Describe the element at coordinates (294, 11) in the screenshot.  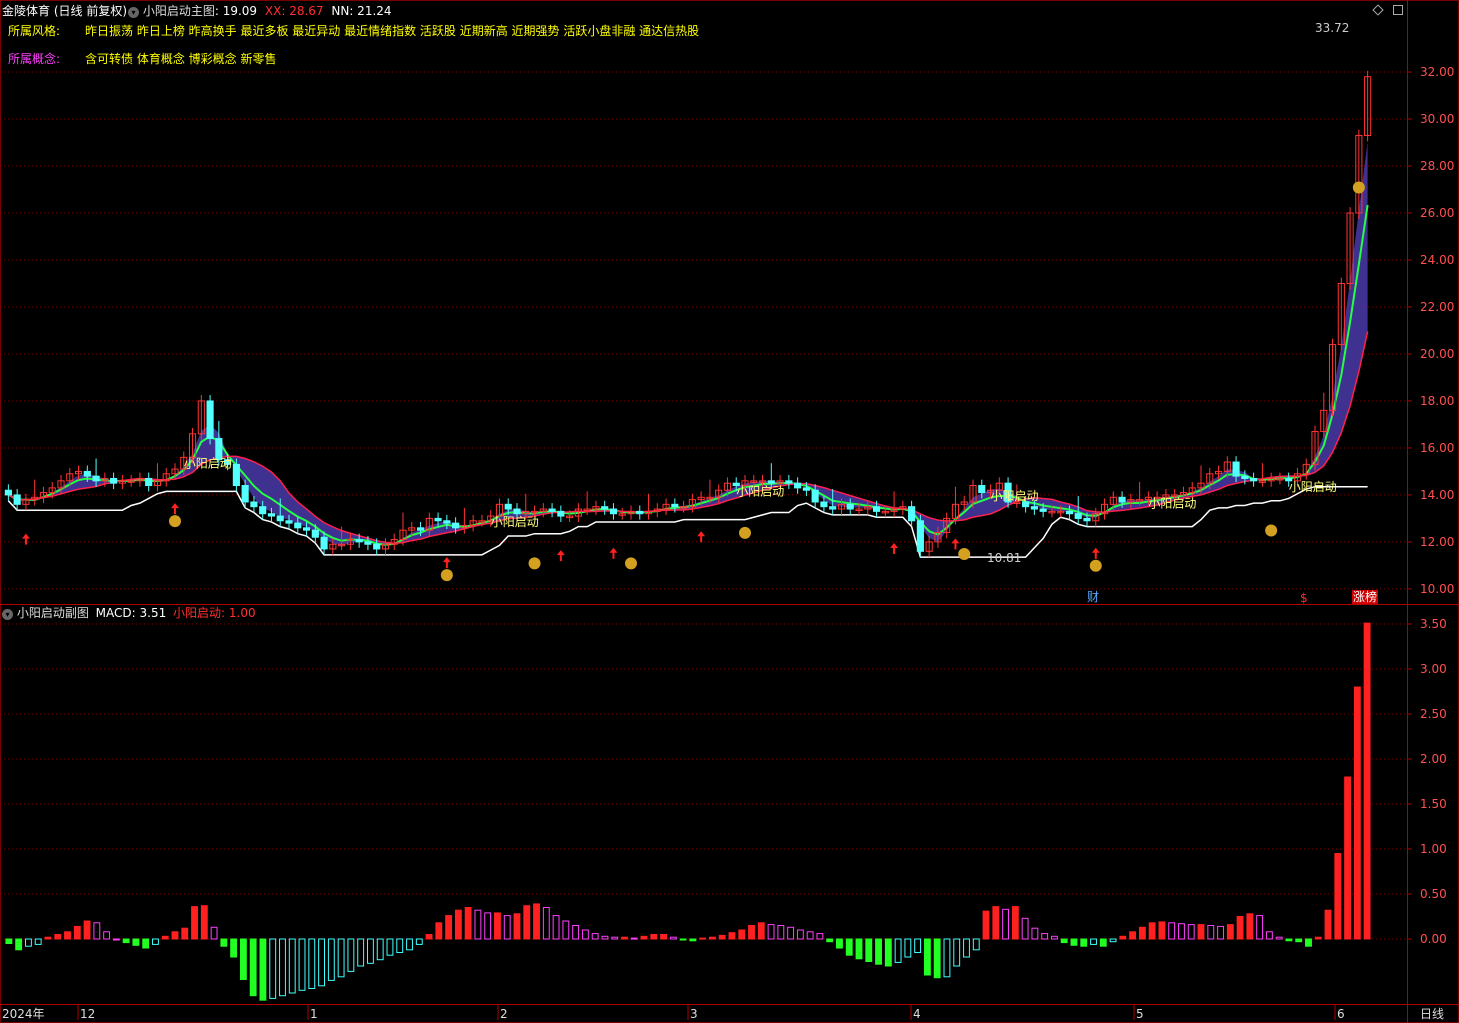
I see `xx-value: XX: 28.67` at that location.